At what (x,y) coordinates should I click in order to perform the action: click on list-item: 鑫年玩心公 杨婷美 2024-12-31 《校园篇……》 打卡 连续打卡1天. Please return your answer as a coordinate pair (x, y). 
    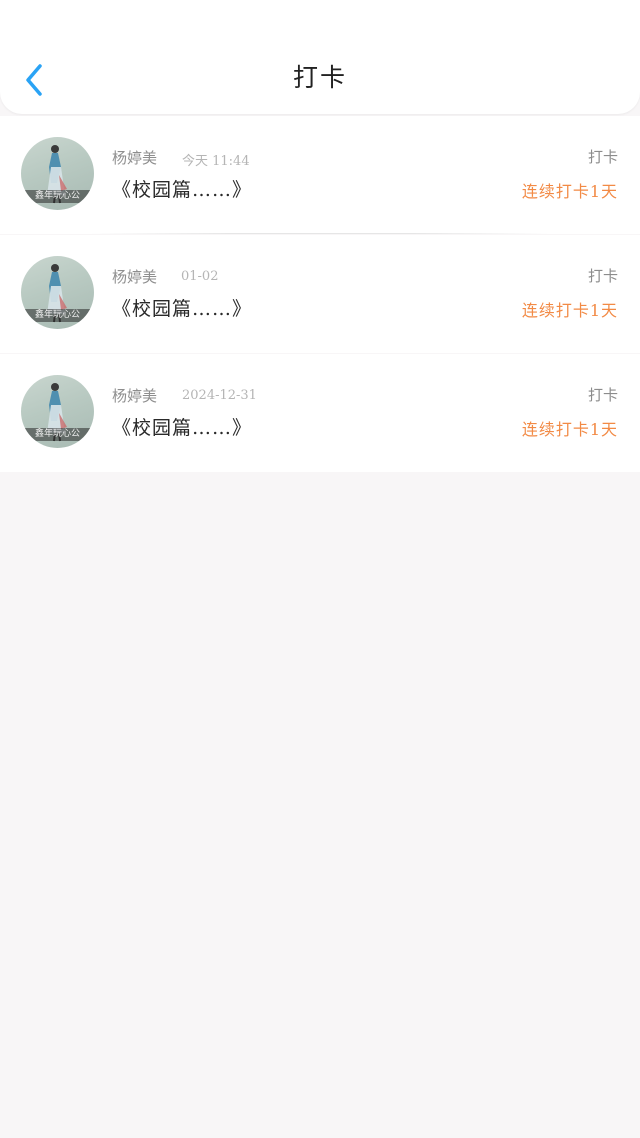
    Looking at the image, I should click on (320, 413).